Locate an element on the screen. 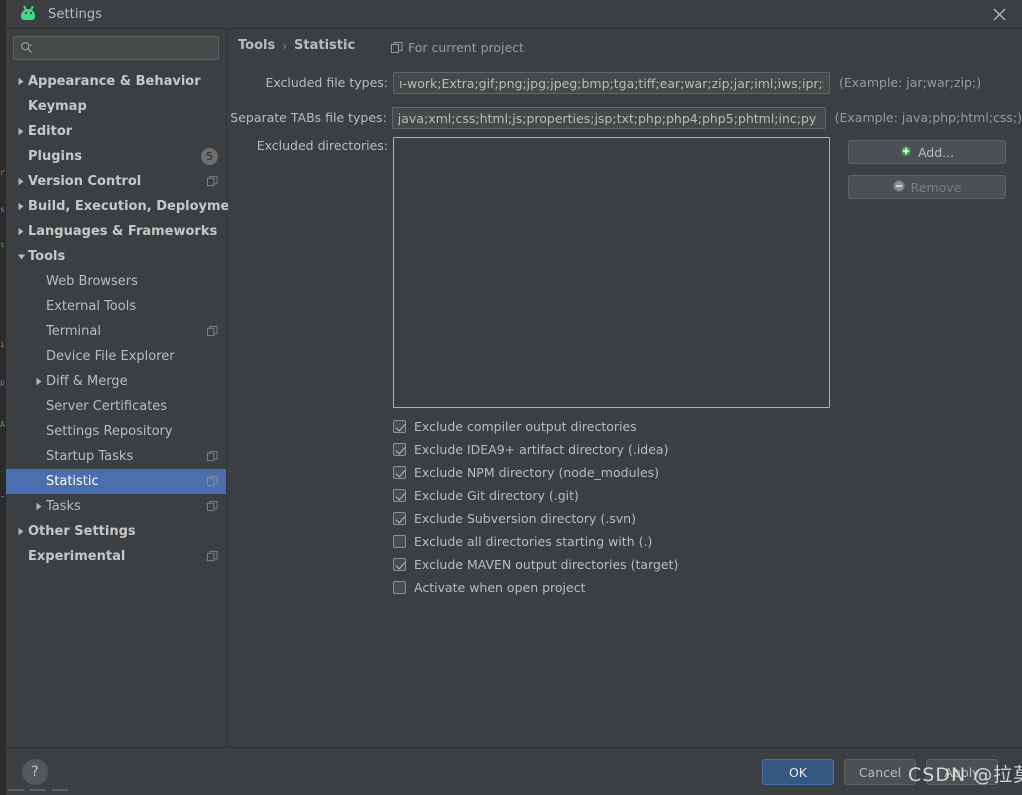  ok-button-label: OK is located at coordinates (798, 772).